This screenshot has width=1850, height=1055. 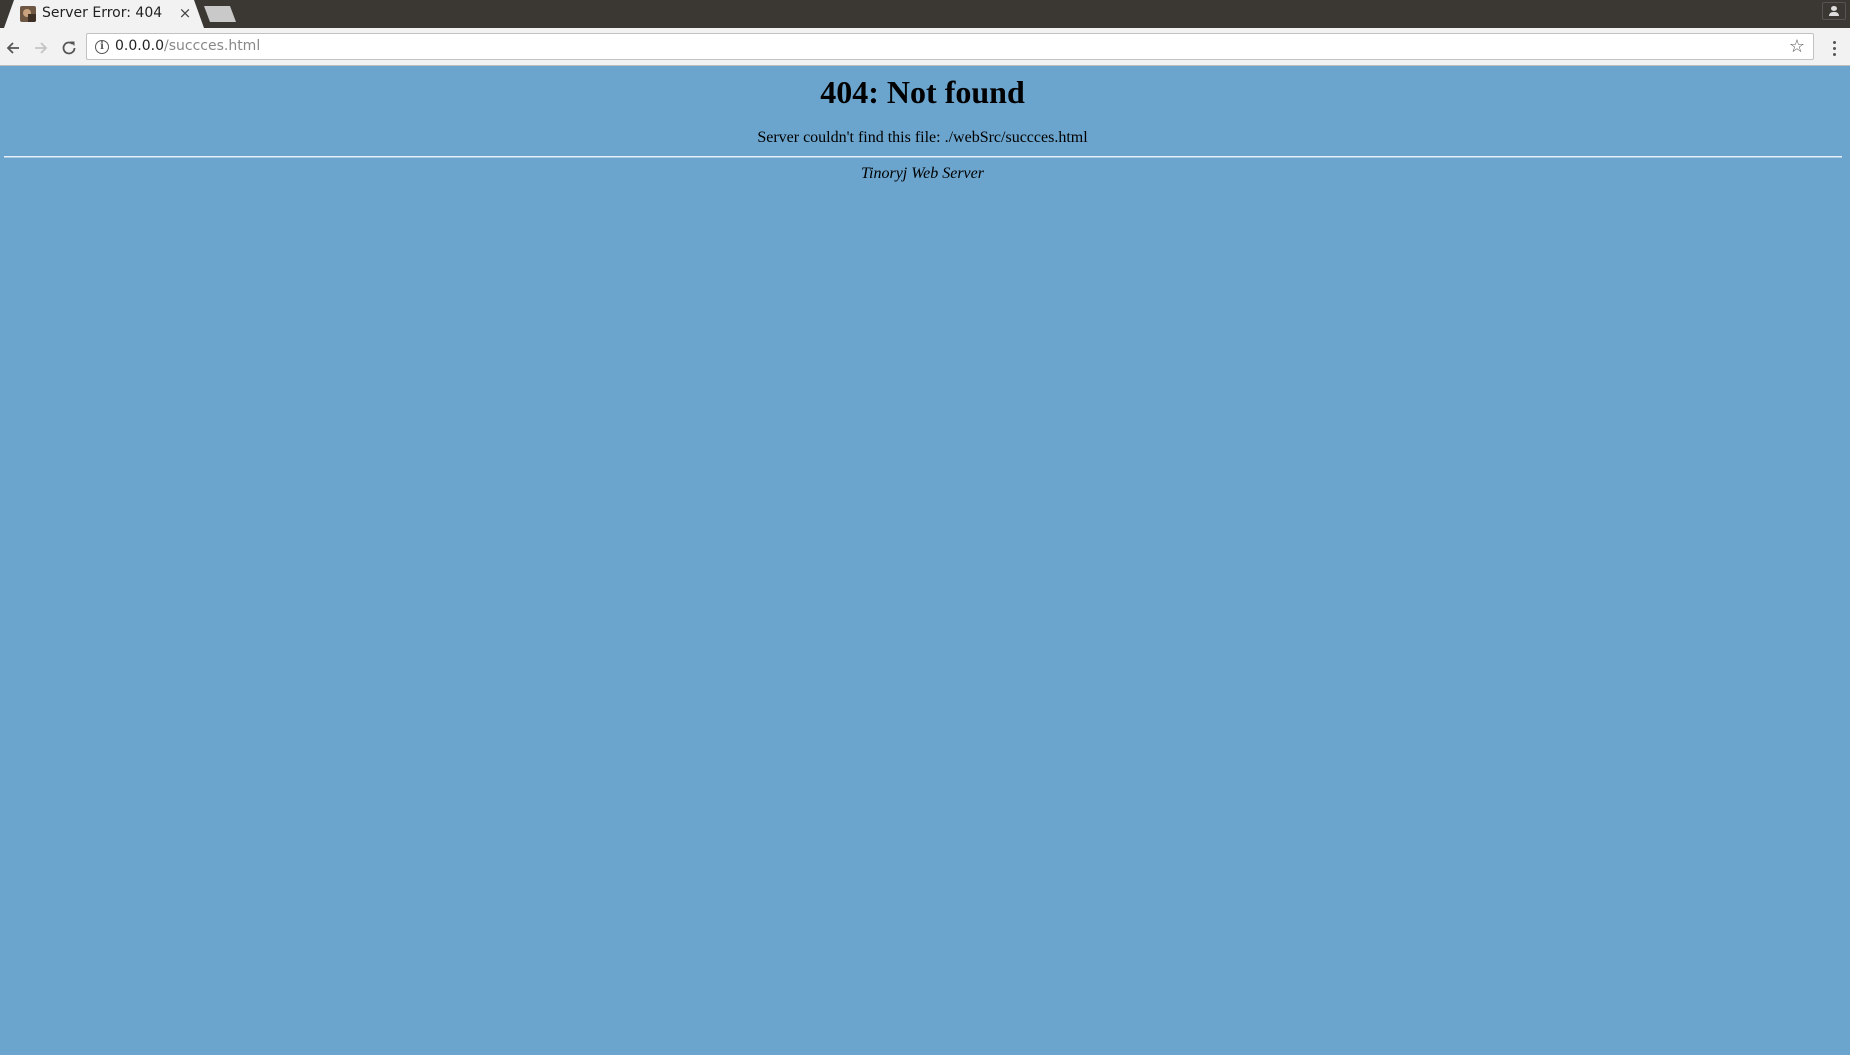 I want to click on reload-button, so click(x=69, y=48).